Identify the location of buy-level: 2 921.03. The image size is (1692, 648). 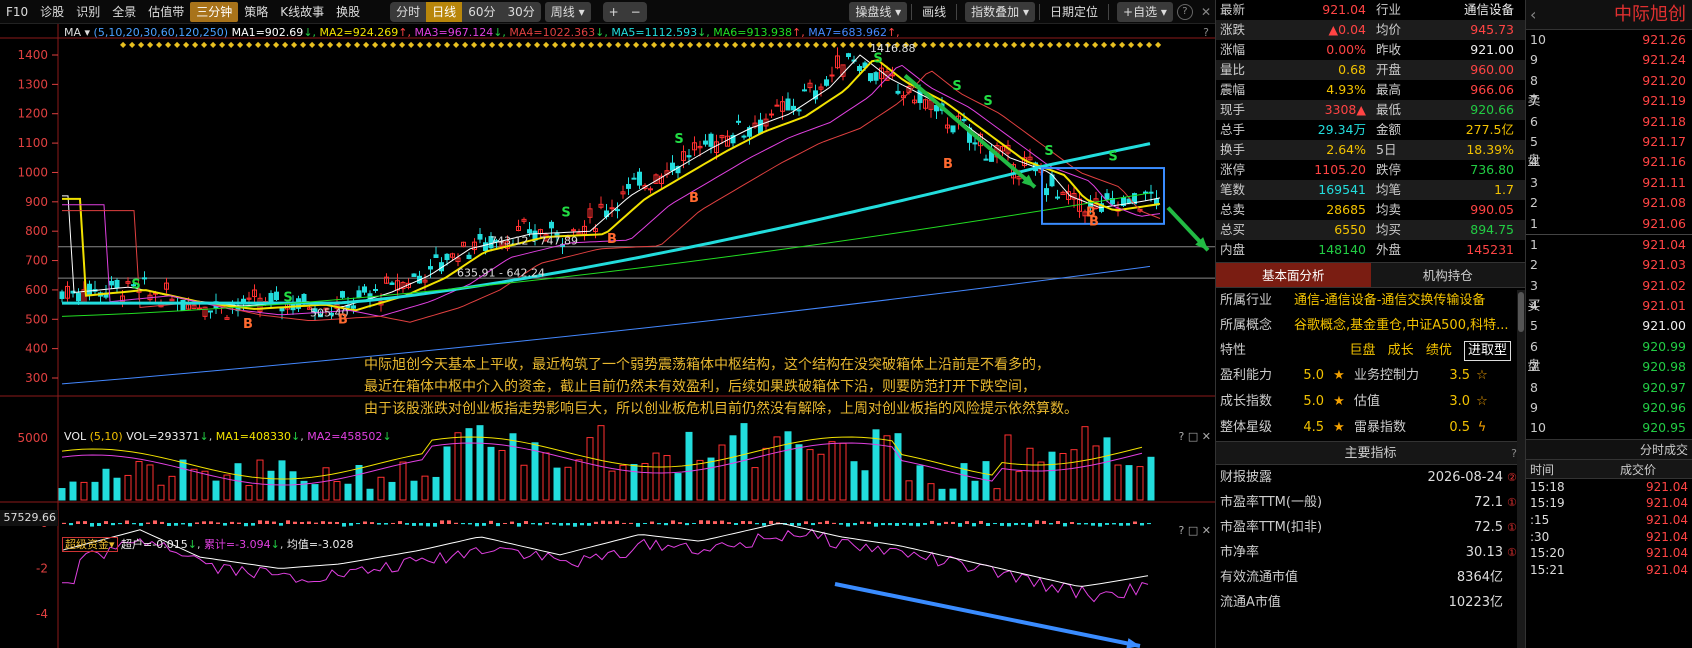
(1609, 265).